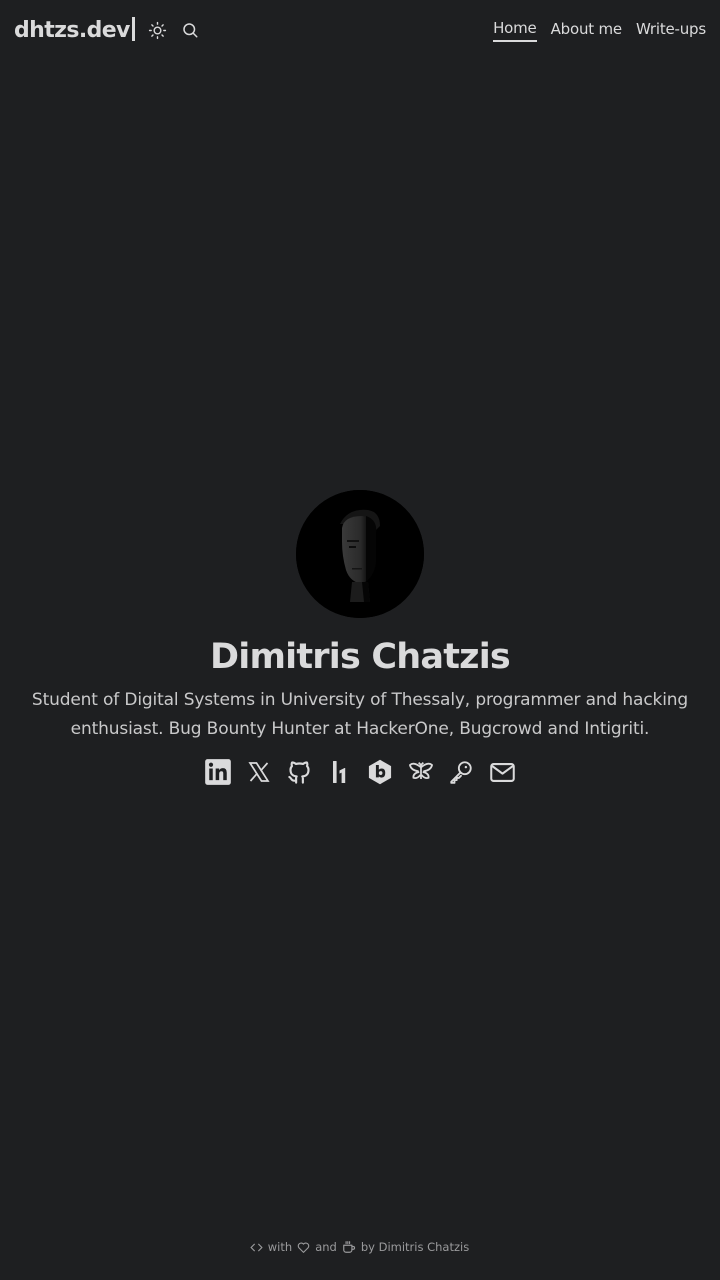 This screenshot has width=720, height=1280. Describe the element at coordinates (340, 772) in the screenshot. I see `hackerone-icon` at that location.